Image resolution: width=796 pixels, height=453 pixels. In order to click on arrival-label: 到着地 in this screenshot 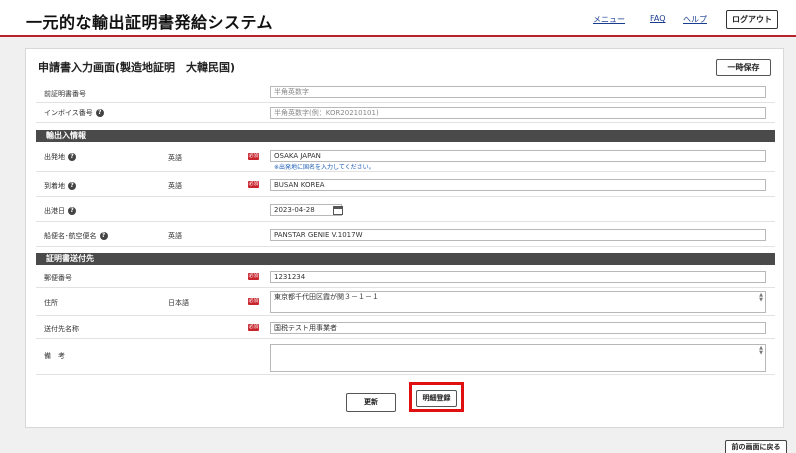, I will do `click(54, 186)`.